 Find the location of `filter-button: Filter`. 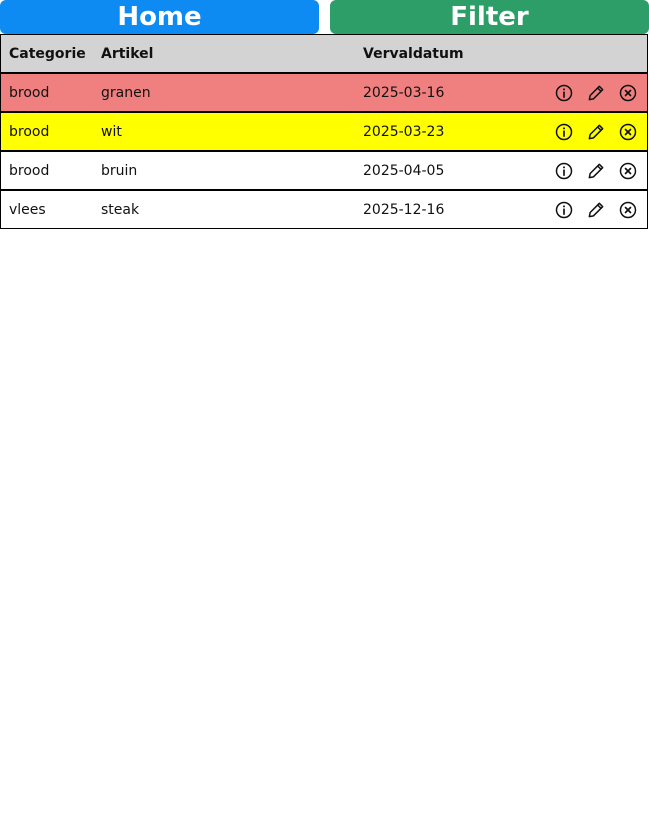

filter-button: Filter is located at coordinates (489, 17).